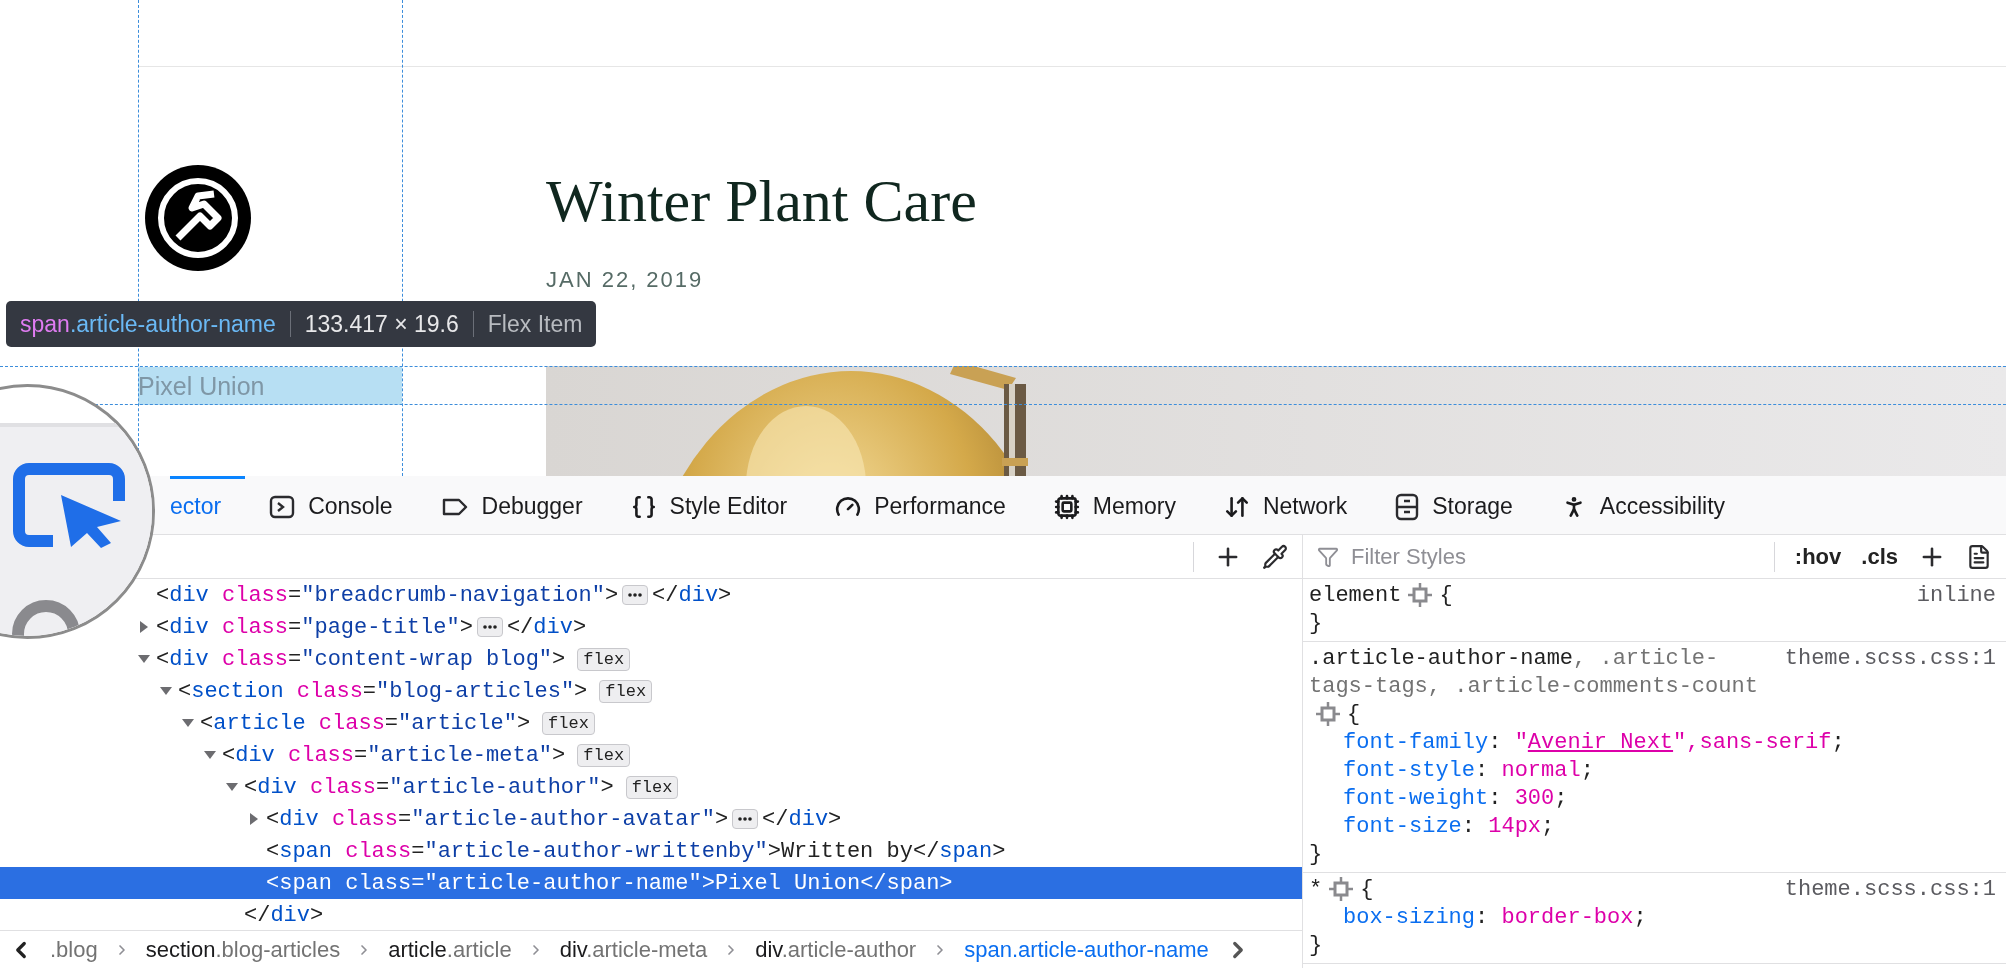 This screenshot has width=2006, height=968. Describe the element at coordinates (751, 723) in the screenshot. I see `markup-row: <article class="article"> flex` at that location.